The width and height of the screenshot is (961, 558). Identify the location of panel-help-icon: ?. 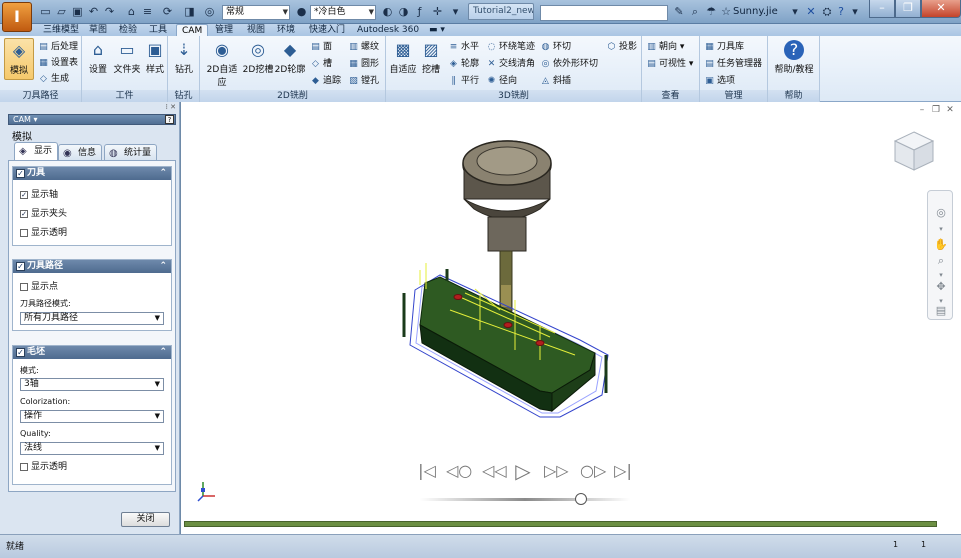
(169, 119).